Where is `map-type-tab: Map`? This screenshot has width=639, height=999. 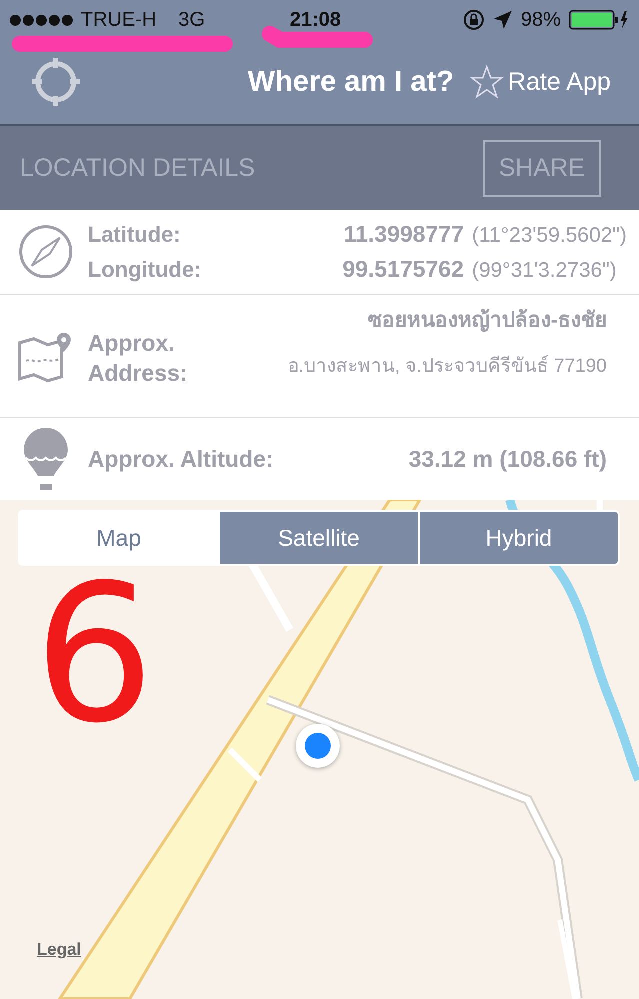 map-type-tab: Map is located at coordinates (119, 538).